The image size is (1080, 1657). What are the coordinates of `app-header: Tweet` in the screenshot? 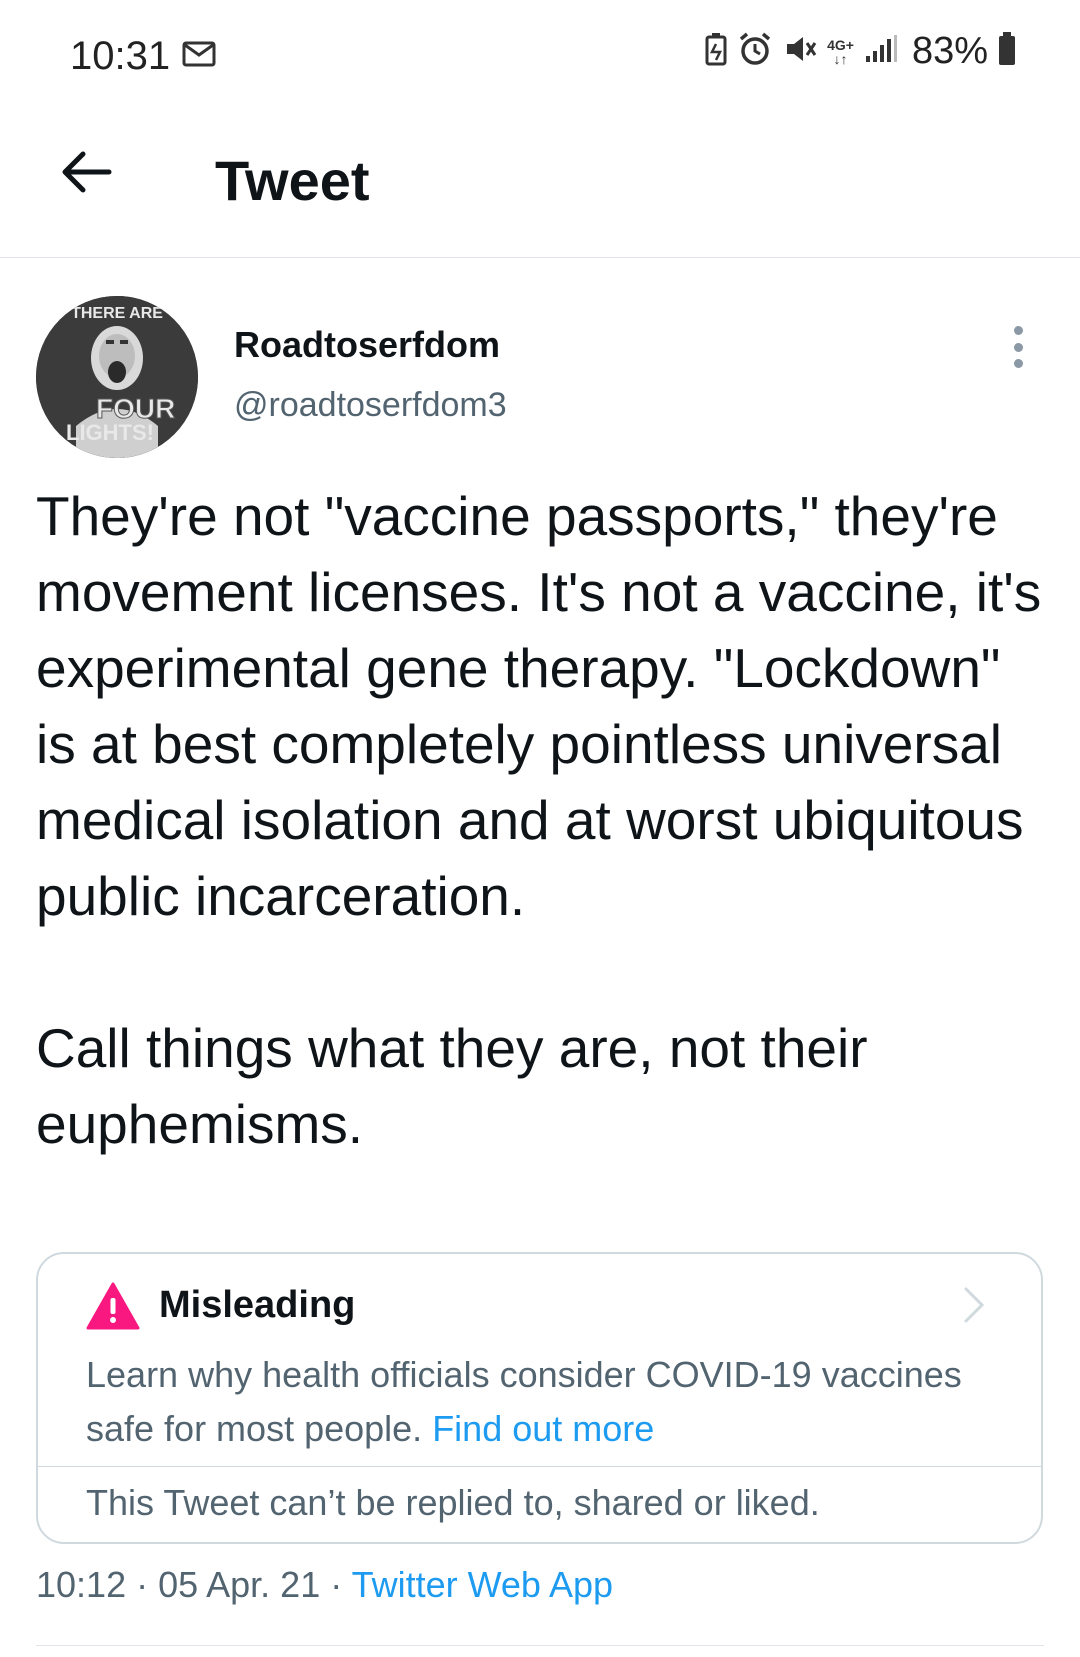 It's located at (540, 184).